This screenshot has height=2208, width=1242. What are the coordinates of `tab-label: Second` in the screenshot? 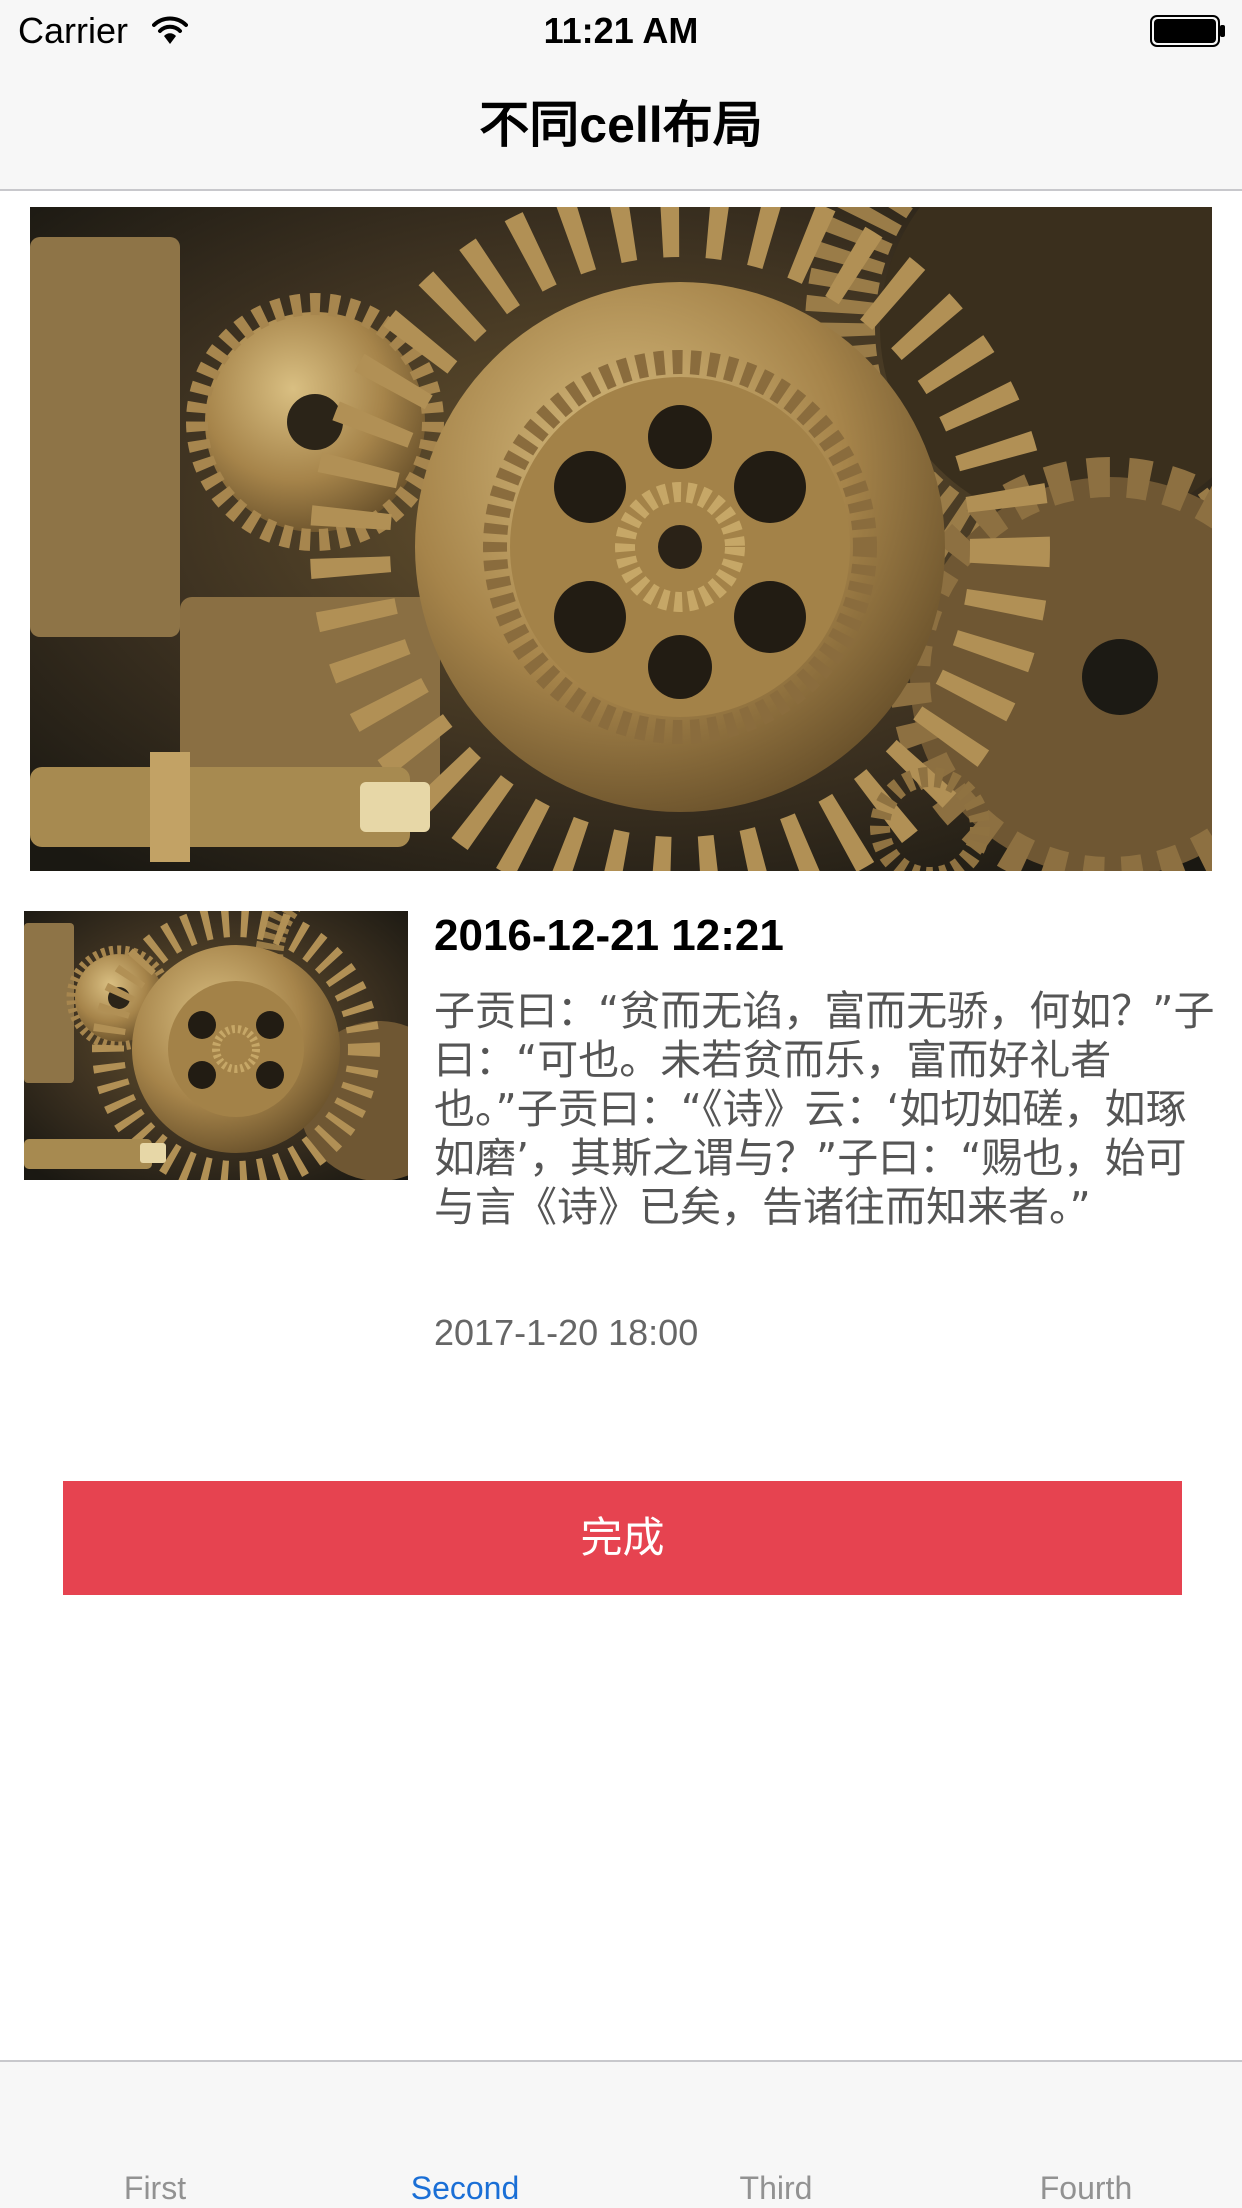 It's located at (465, 2188).